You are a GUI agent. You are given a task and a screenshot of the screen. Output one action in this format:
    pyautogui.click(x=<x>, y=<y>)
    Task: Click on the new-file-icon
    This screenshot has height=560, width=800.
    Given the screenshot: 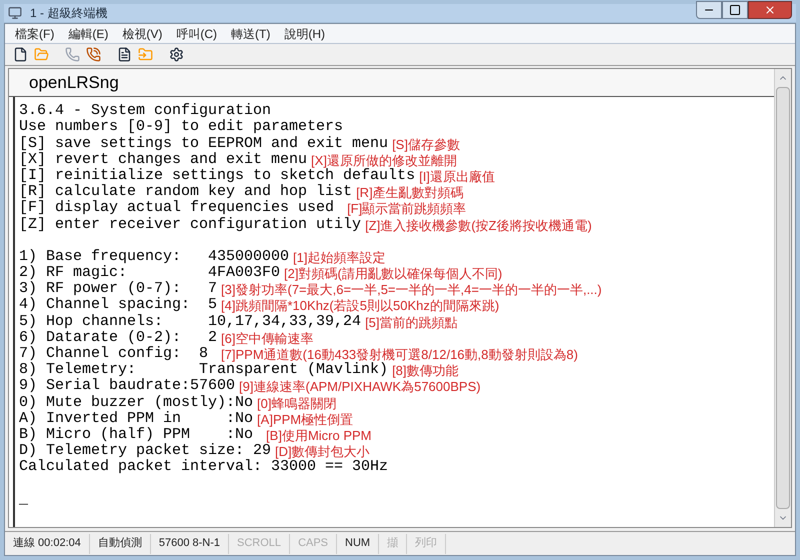 What is the action you would take?
    pyautogui.click(x=20, y=54)
    